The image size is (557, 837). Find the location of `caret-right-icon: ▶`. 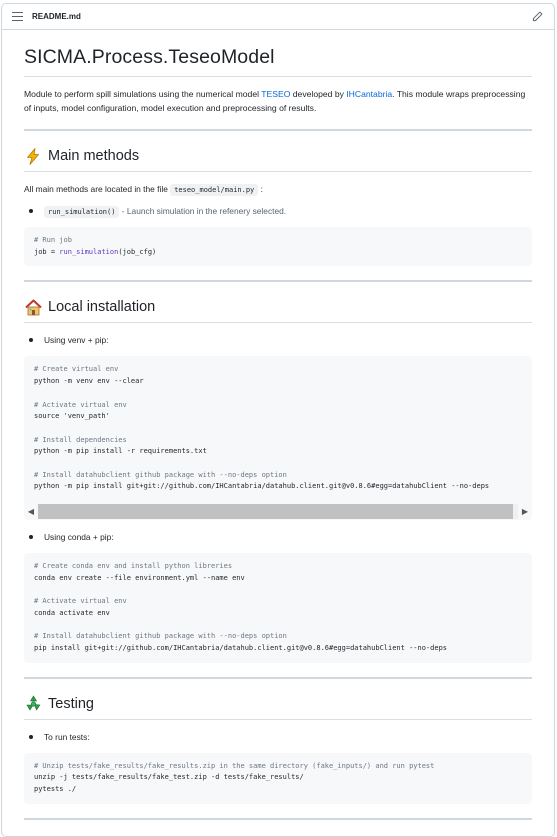

caret-right-icon: ▶ is located at coordinates (525, 511).